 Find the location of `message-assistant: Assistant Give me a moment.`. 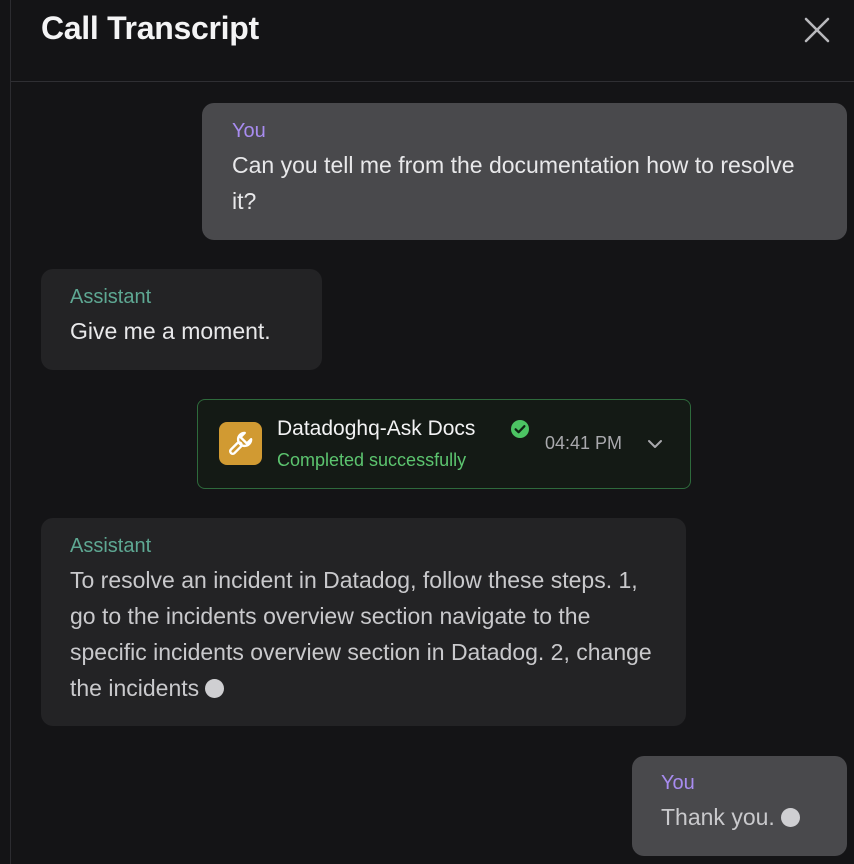

message-assistant: Assistant Give me a moment. is located at coordinates (181, 319).